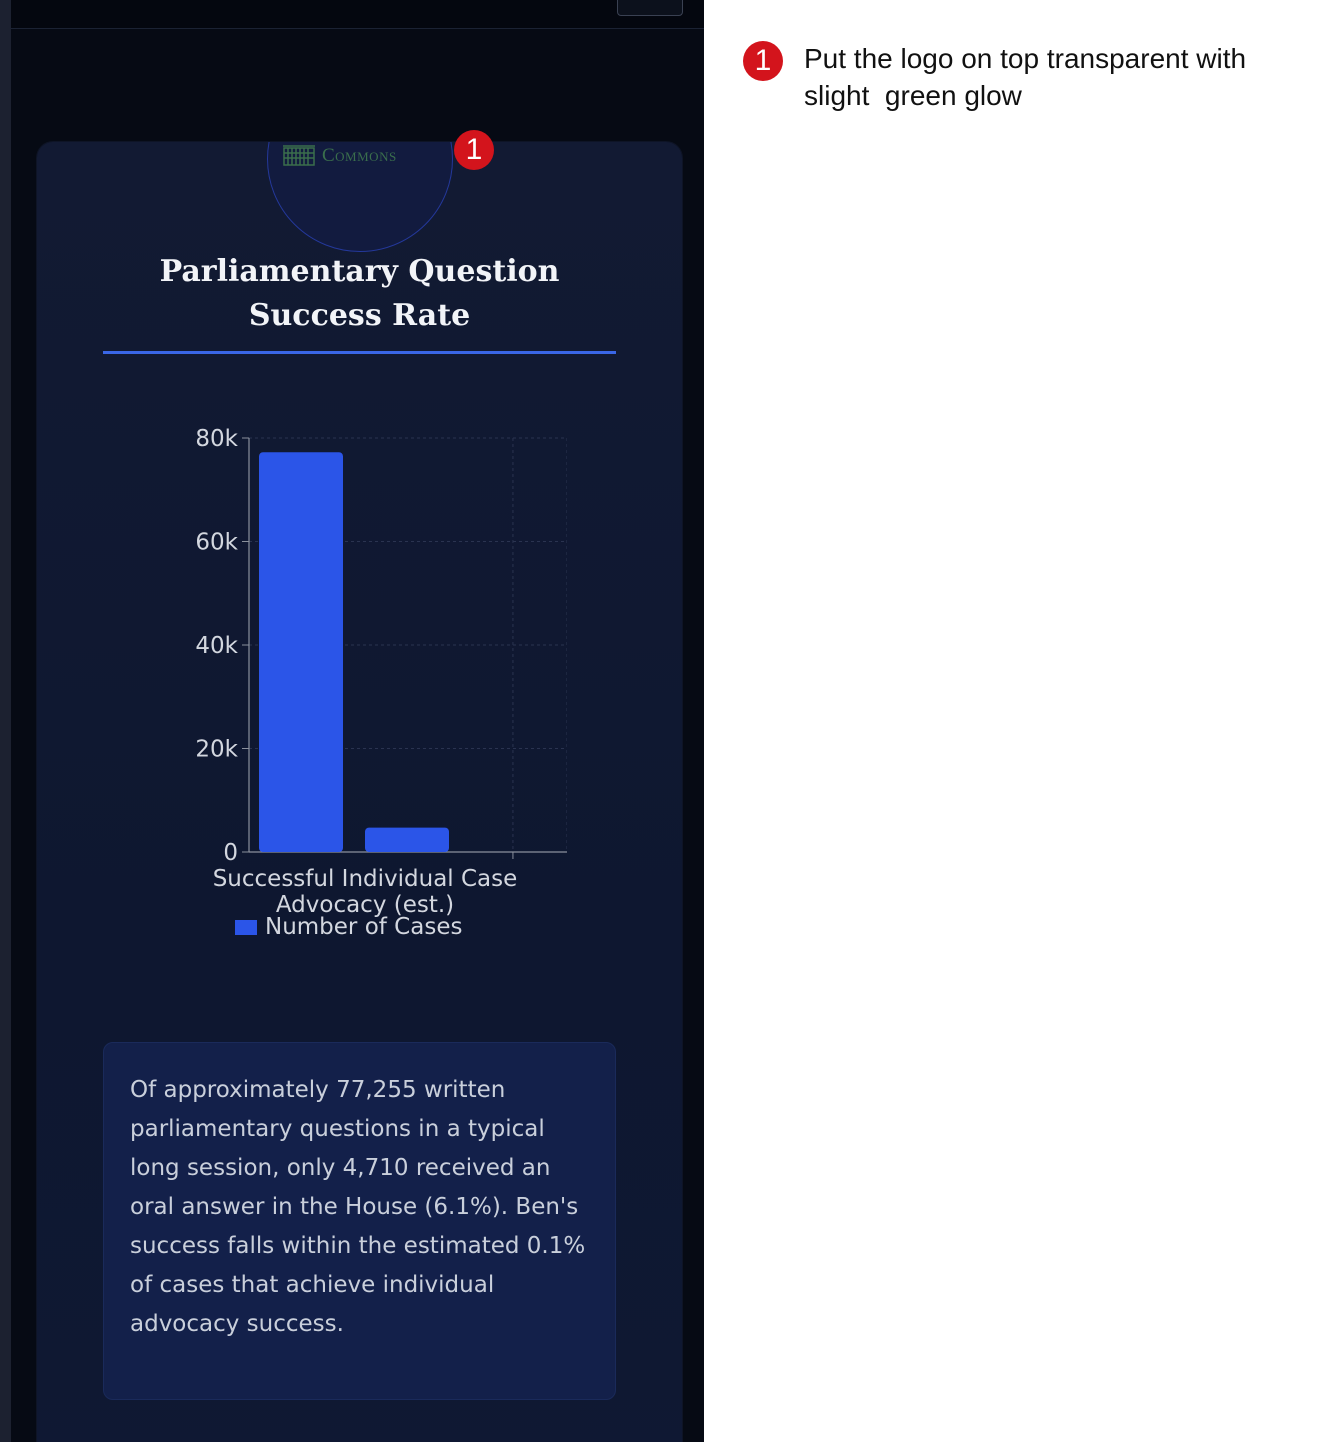  I want to click on chart-bars, so click(354, 652).